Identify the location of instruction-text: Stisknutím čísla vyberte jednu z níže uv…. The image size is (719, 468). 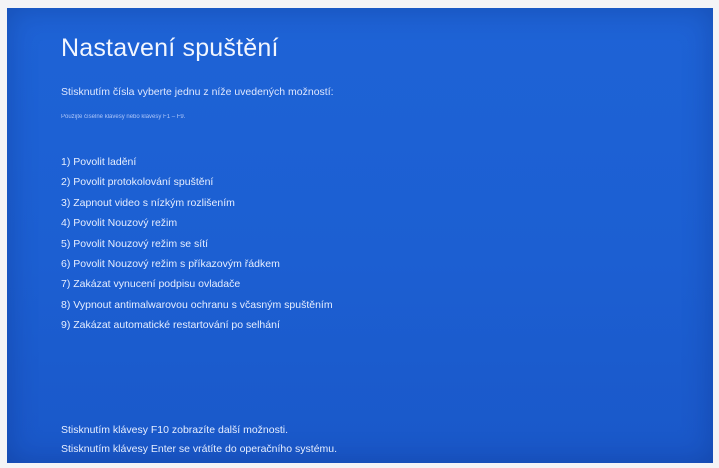
(197, 92).